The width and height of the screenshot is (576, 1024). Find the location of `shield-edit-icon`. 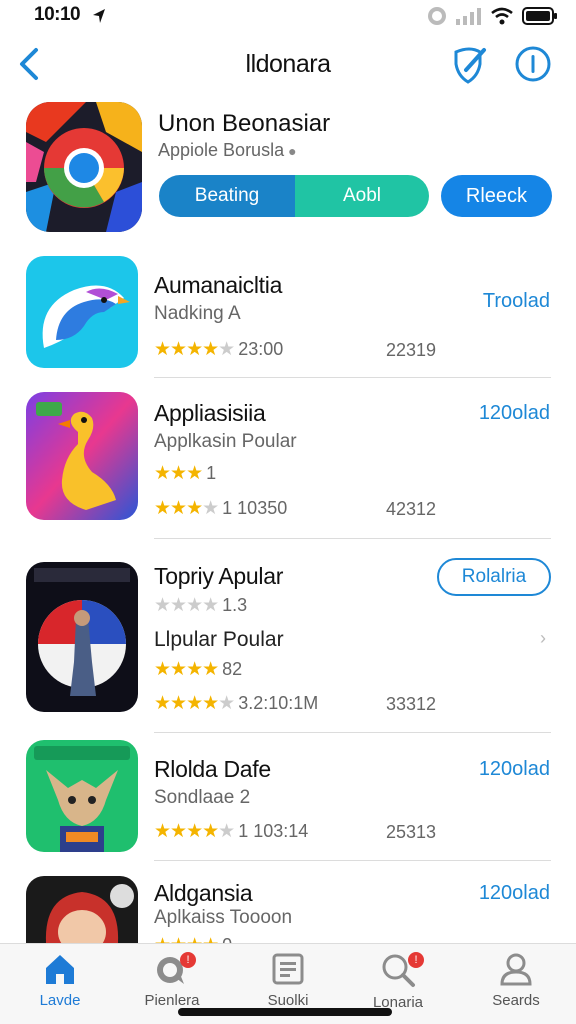

shield-edit-icon is located at coordinates (470, 64).